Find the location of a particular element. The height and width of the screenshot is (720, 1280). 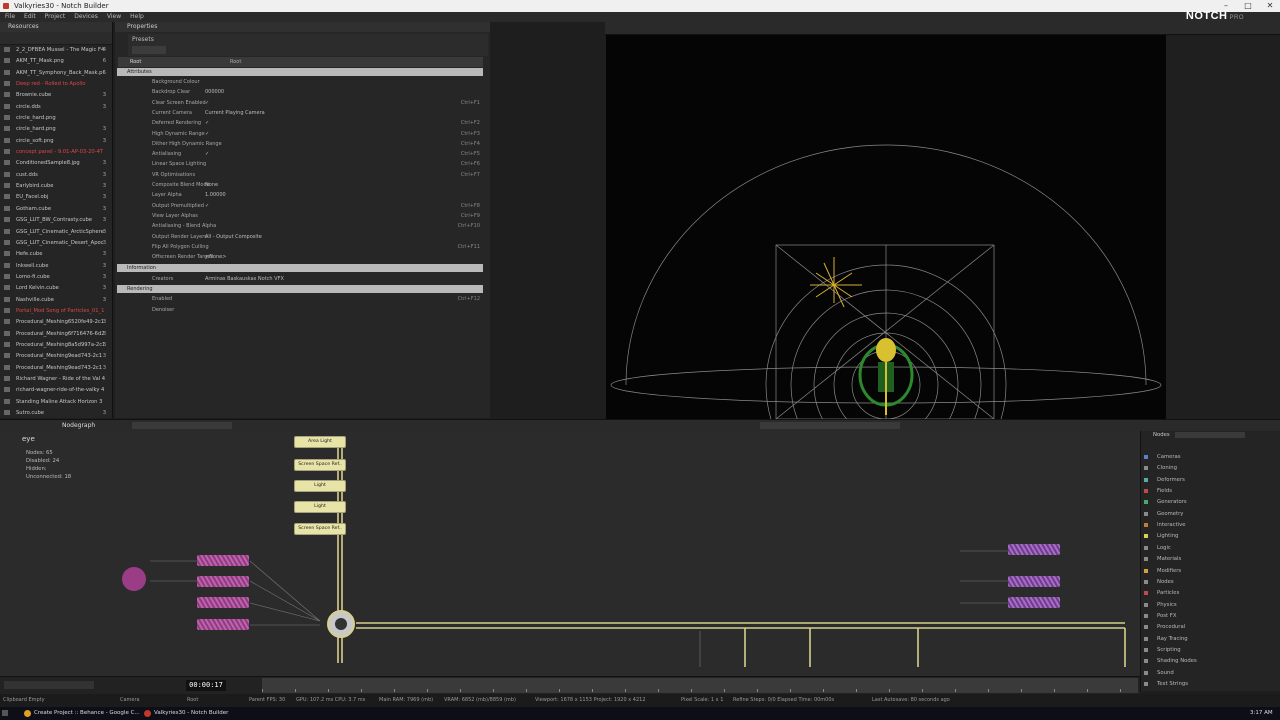

particle-root-node is located at coordinates (134, 579).